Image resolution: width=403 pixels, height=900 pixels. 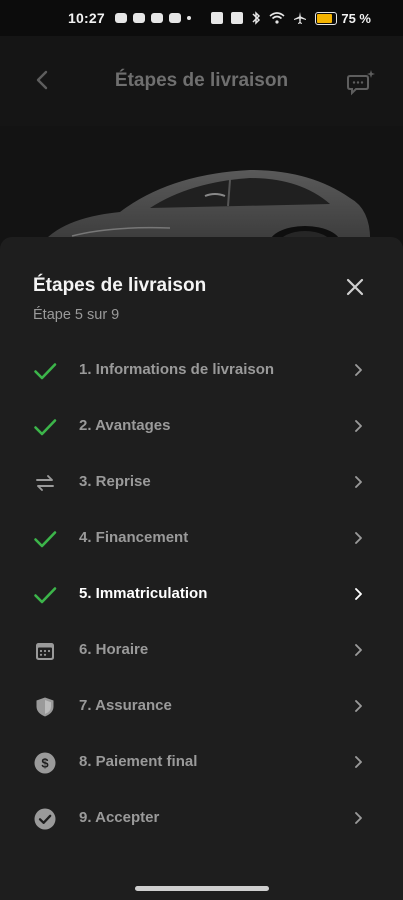 What do you see at coordinates (45, 819) in the screenshot?
I see `check-circle-icon` at bounding box center [45, 819].